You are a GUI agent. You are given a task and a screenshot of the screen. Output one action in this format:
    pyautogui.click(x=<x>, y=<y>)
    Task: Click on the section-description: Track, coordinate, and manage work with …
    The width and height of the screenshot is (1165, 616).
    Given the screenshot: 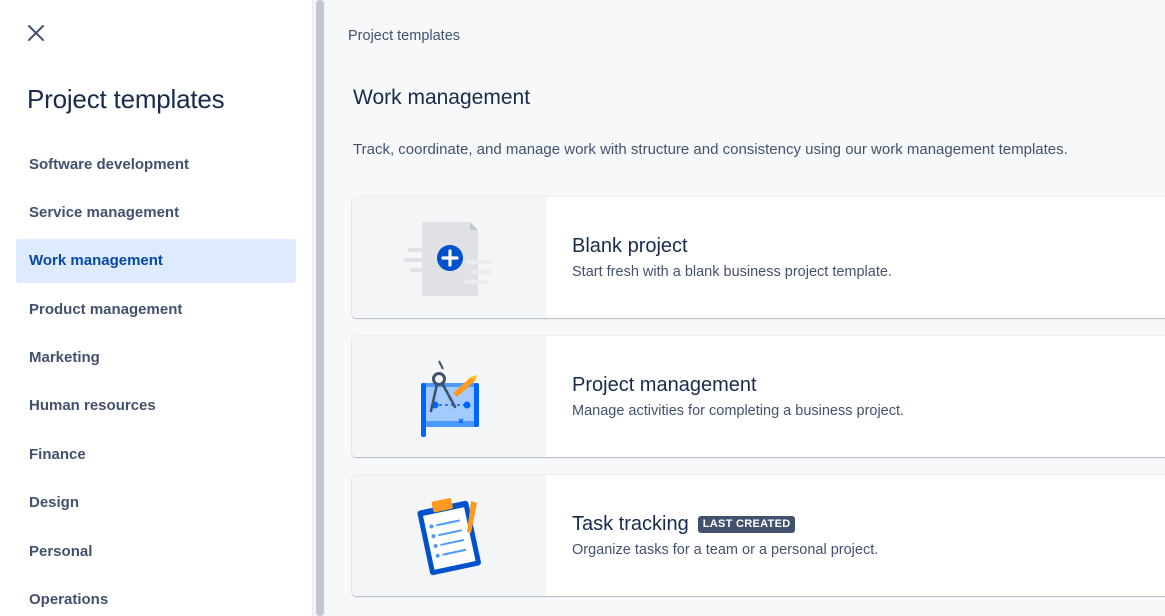 What is the action you would take?
    pyautogui.click(x=710, y=149)
    